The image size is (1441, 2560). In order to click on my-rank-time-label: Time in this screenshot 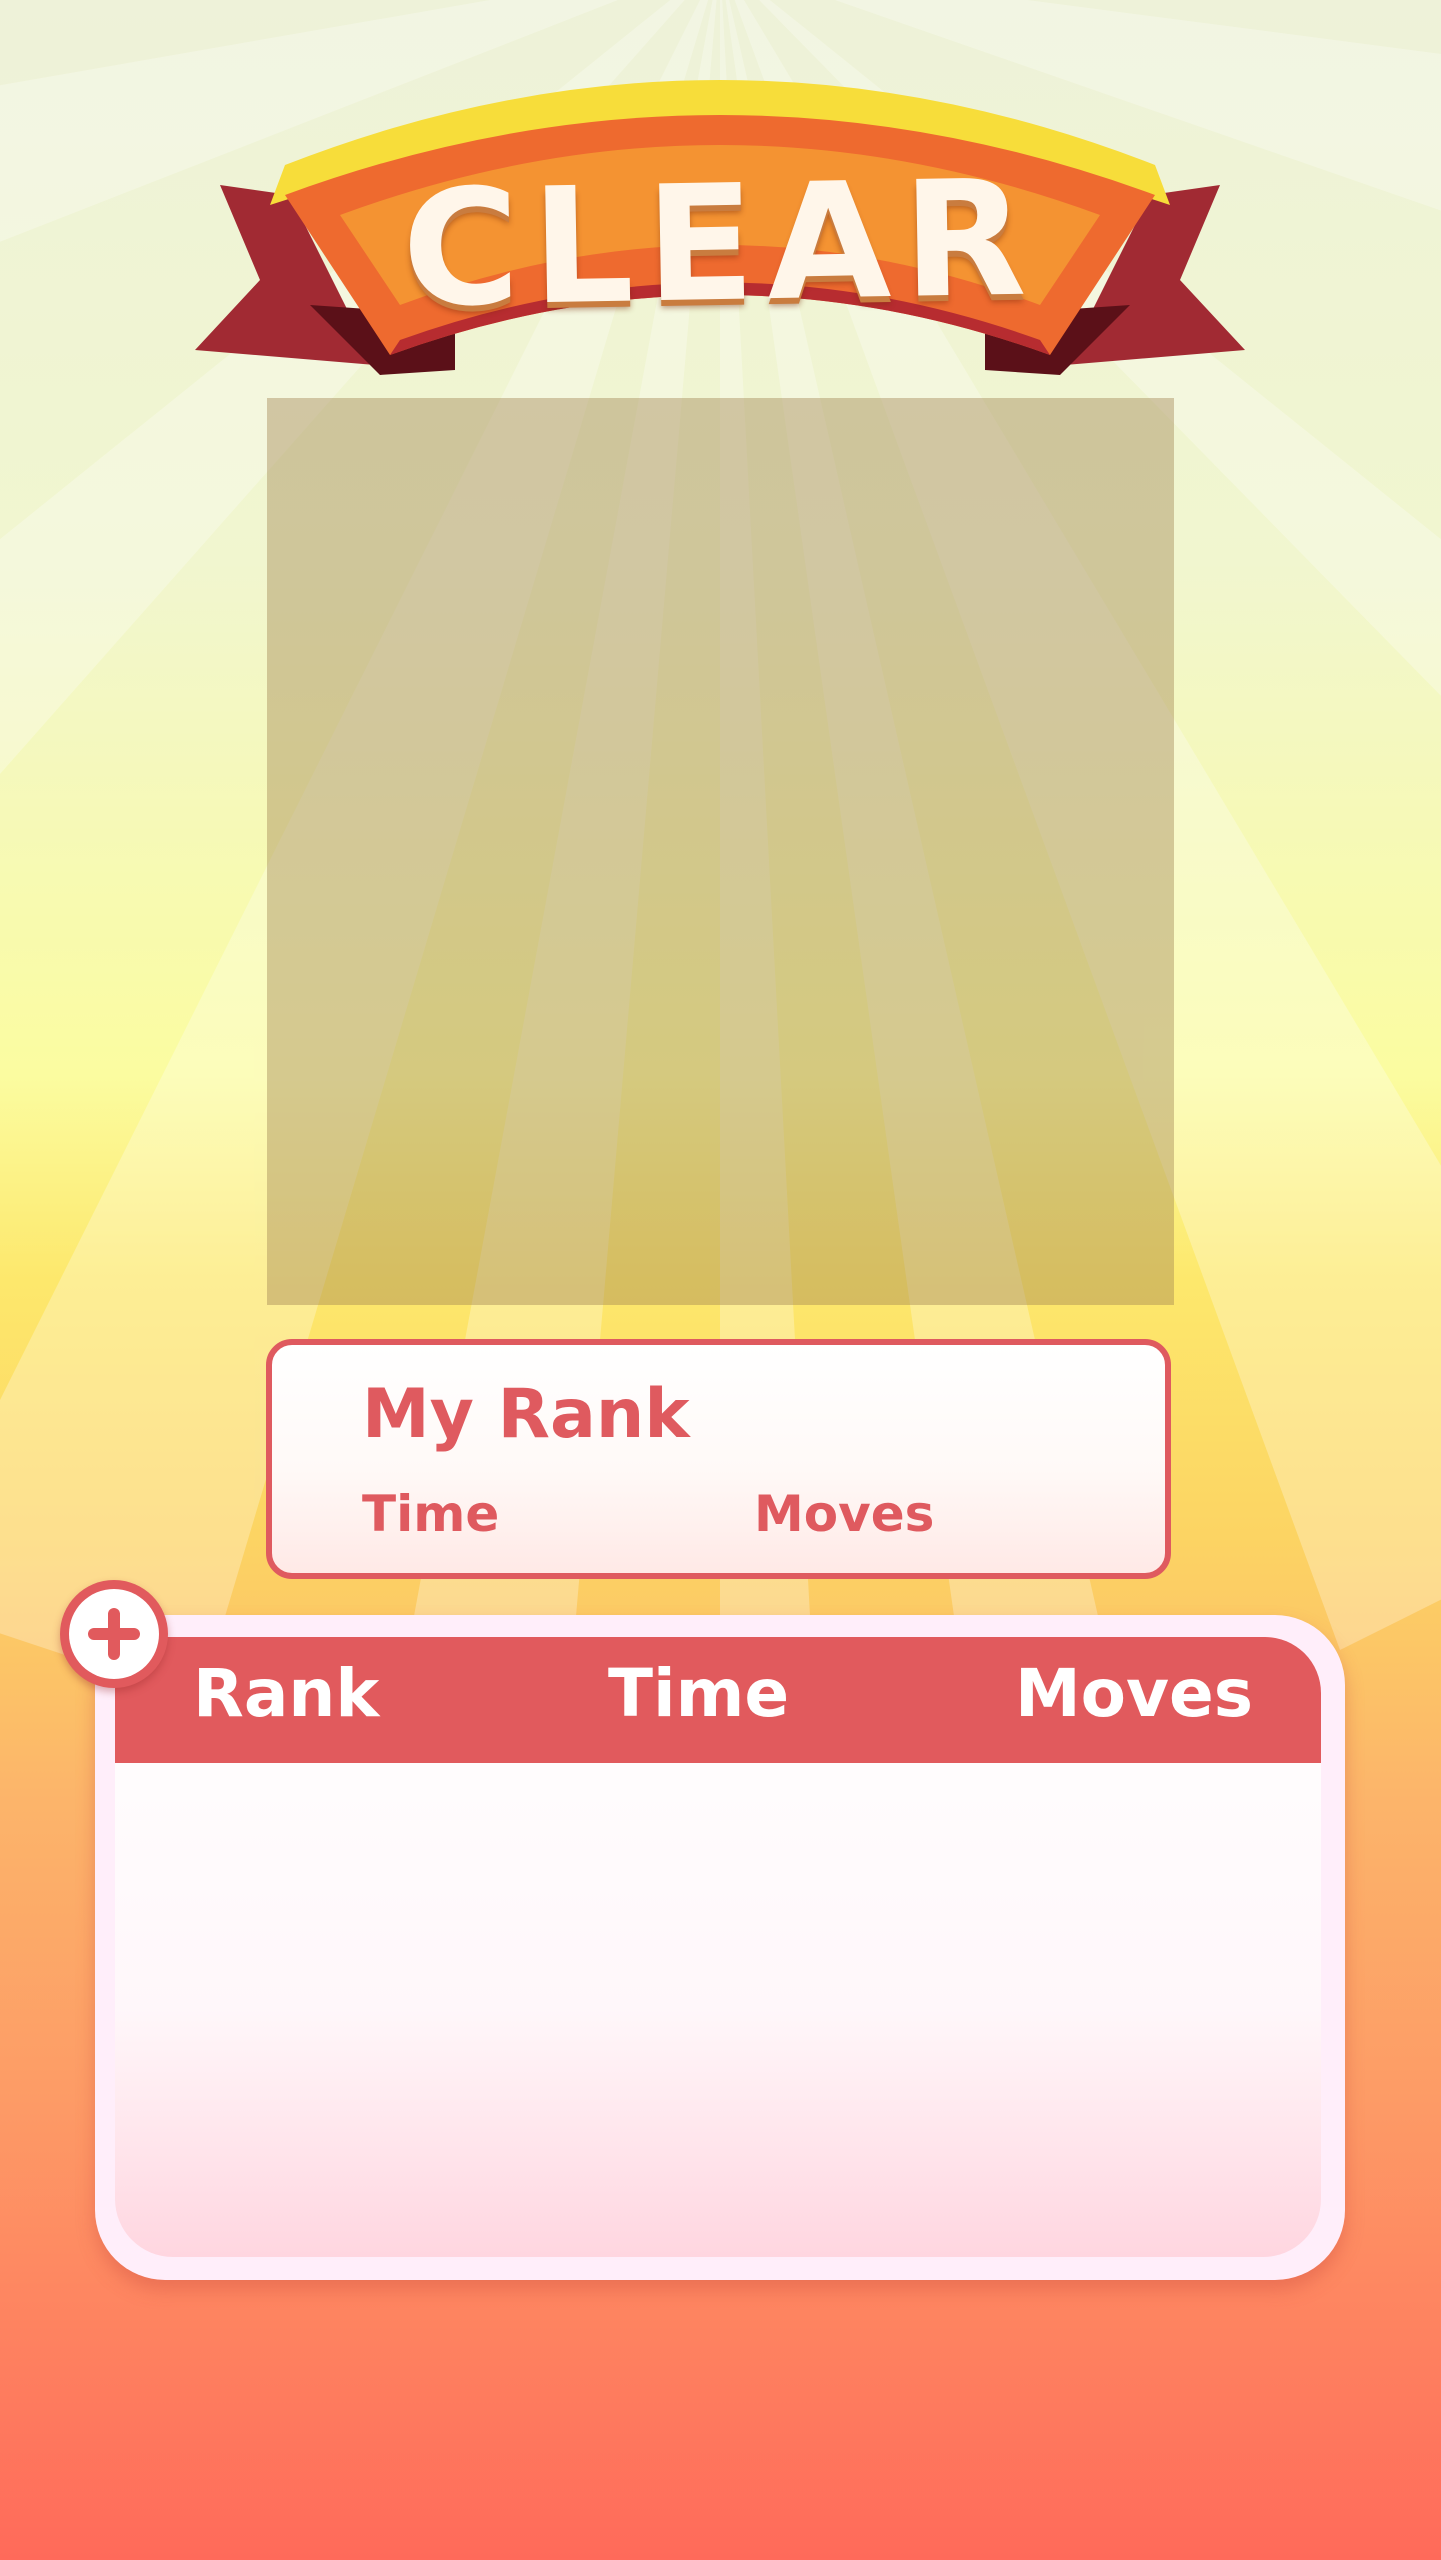, I will do `click(431, 1514)`.